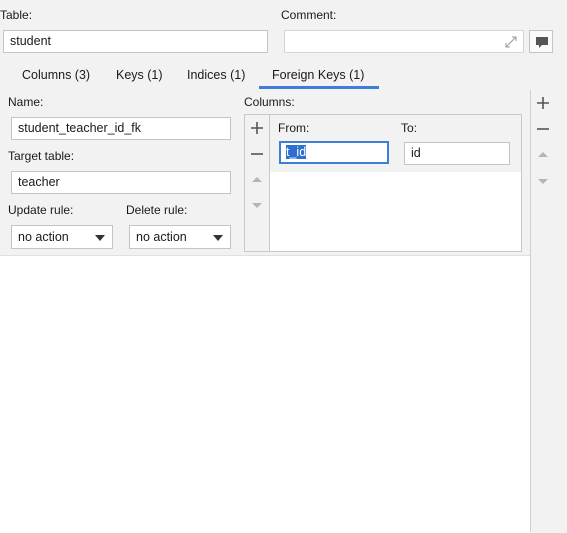 The image size is (567, 533). Describe the element at coordinates (543, 129) in the screenshot. I see `remove-foreign-key-icon` at that location.